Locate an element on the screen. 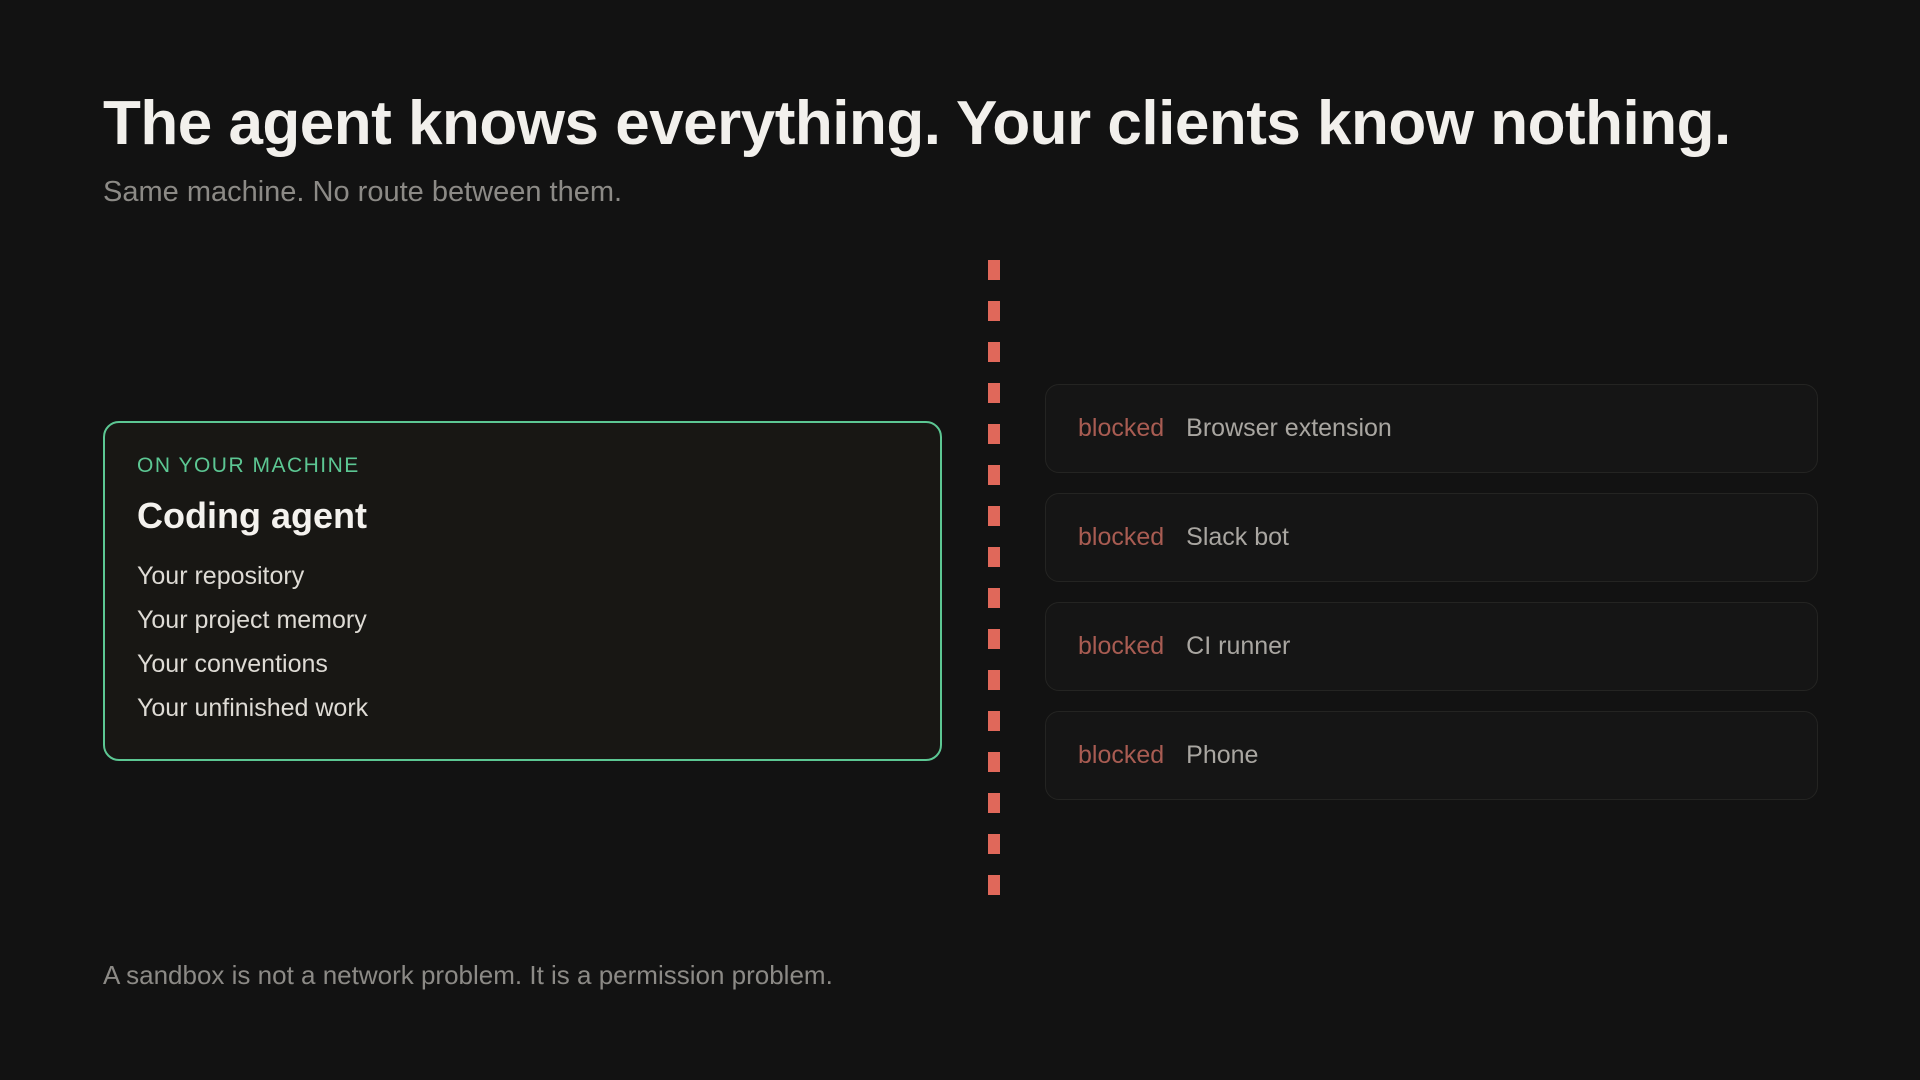 The image size is (1920, 1080). client-row-browser-extension: blocked Browser extension is located at coordinates (1431, 428).